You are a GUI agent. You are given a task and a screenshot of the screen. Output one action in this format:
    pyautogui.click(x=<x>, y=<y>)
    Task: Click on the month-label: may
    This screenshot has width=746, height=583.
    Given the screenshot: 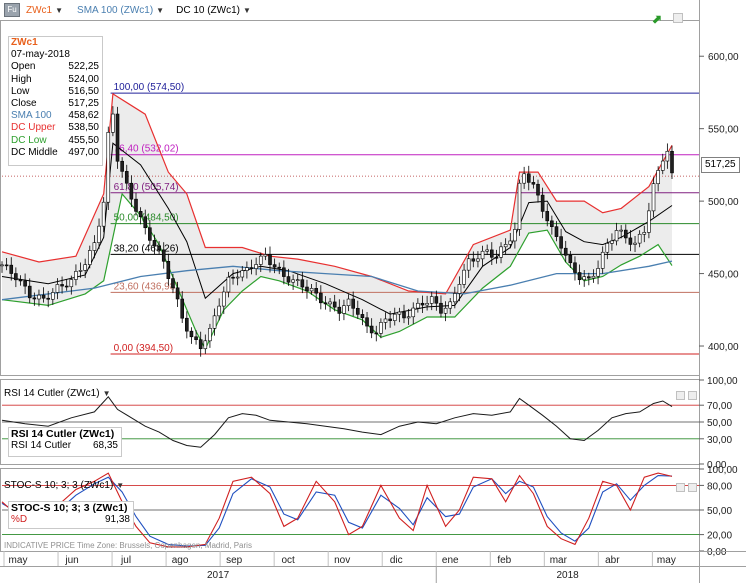 What is the action you would take?
    pyautogui.click(x=18, y=560)
    